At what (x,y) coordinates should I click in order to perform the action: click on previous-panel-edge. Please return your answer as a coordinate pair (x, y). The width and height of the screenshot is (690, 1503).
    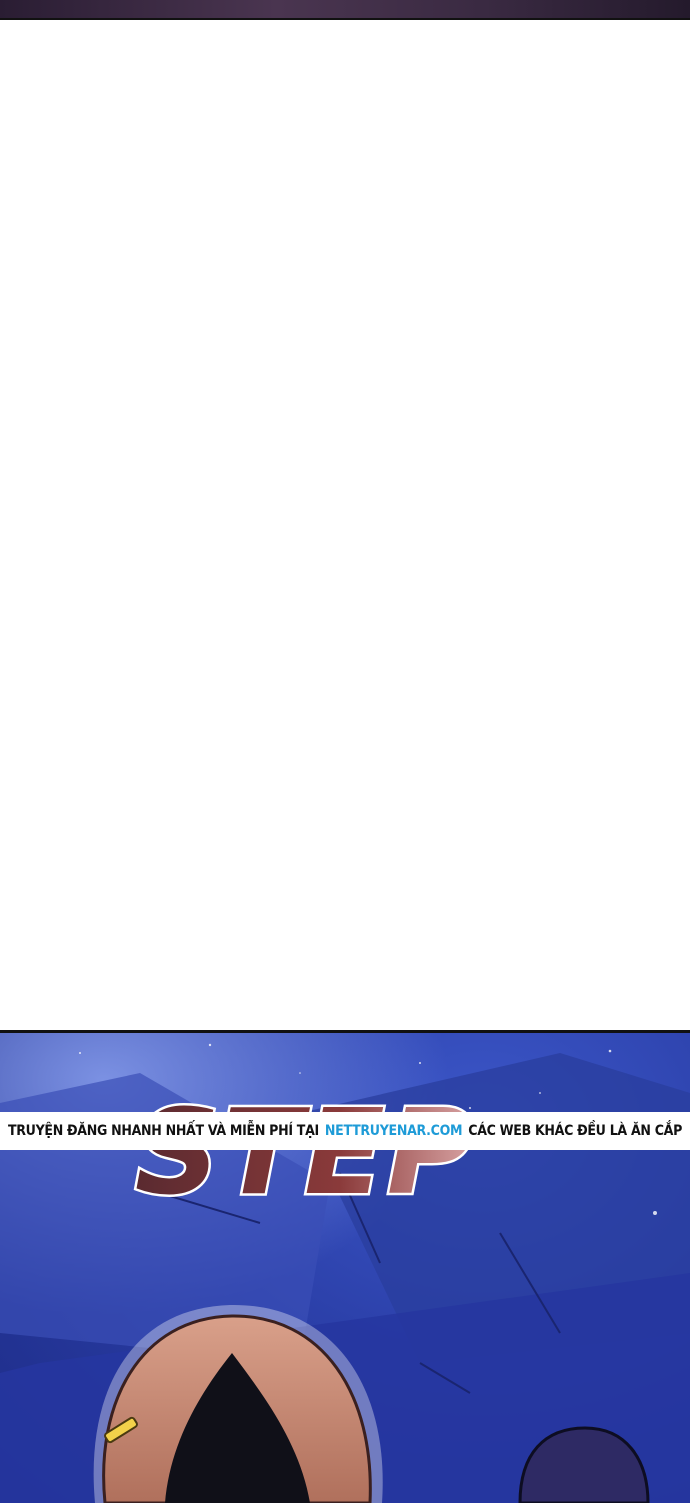
    Looking at the image, I should click on (345, 10).